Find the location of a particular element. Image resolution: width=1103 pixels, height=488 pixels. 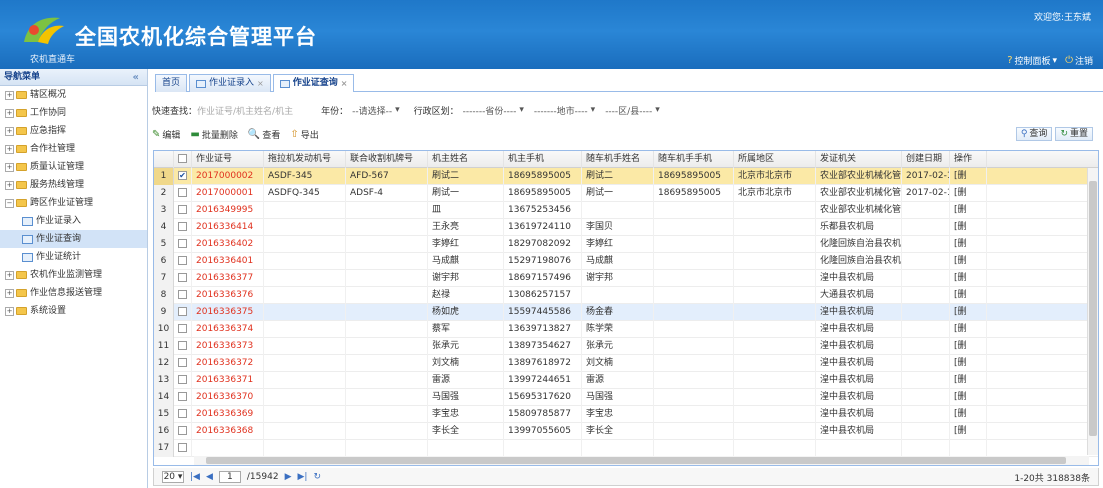

column-header: 拖拉机发动机号 is located at coordinates (305, 159).